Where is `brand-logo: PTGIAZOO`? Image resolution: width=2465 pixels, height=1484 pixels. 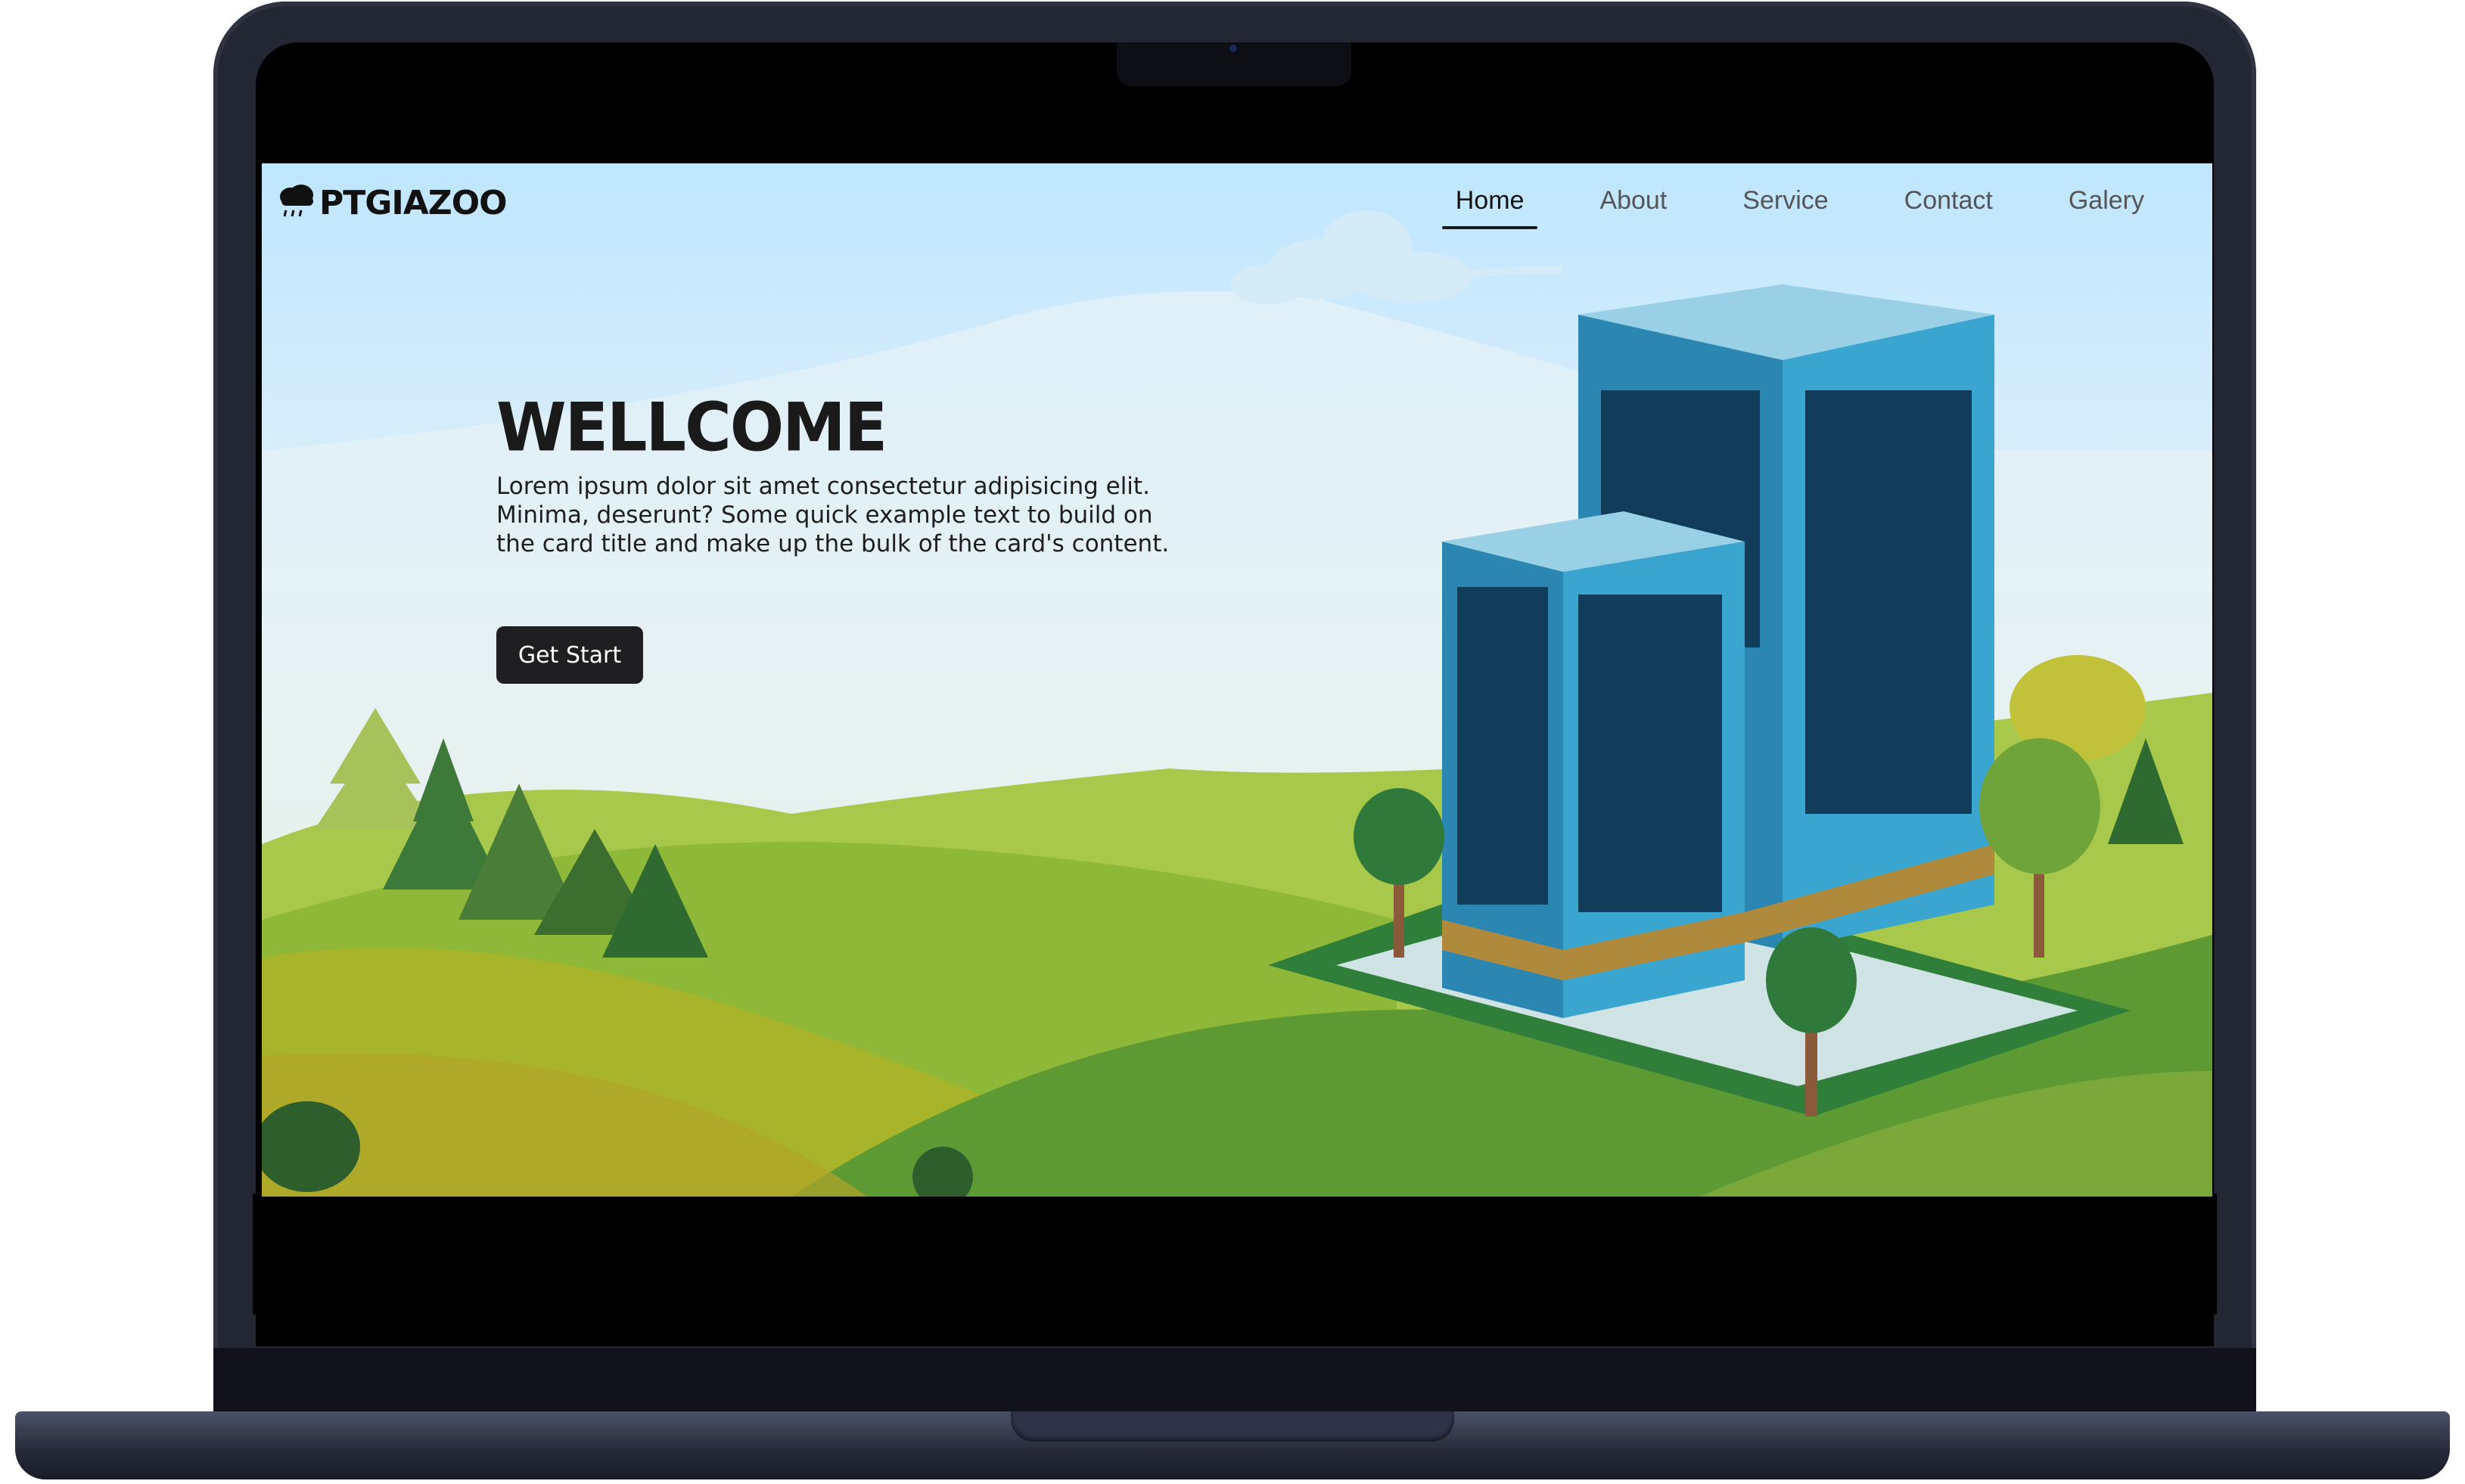
brand-logo: PTGIAZOO is located at coordinates (391, 203).